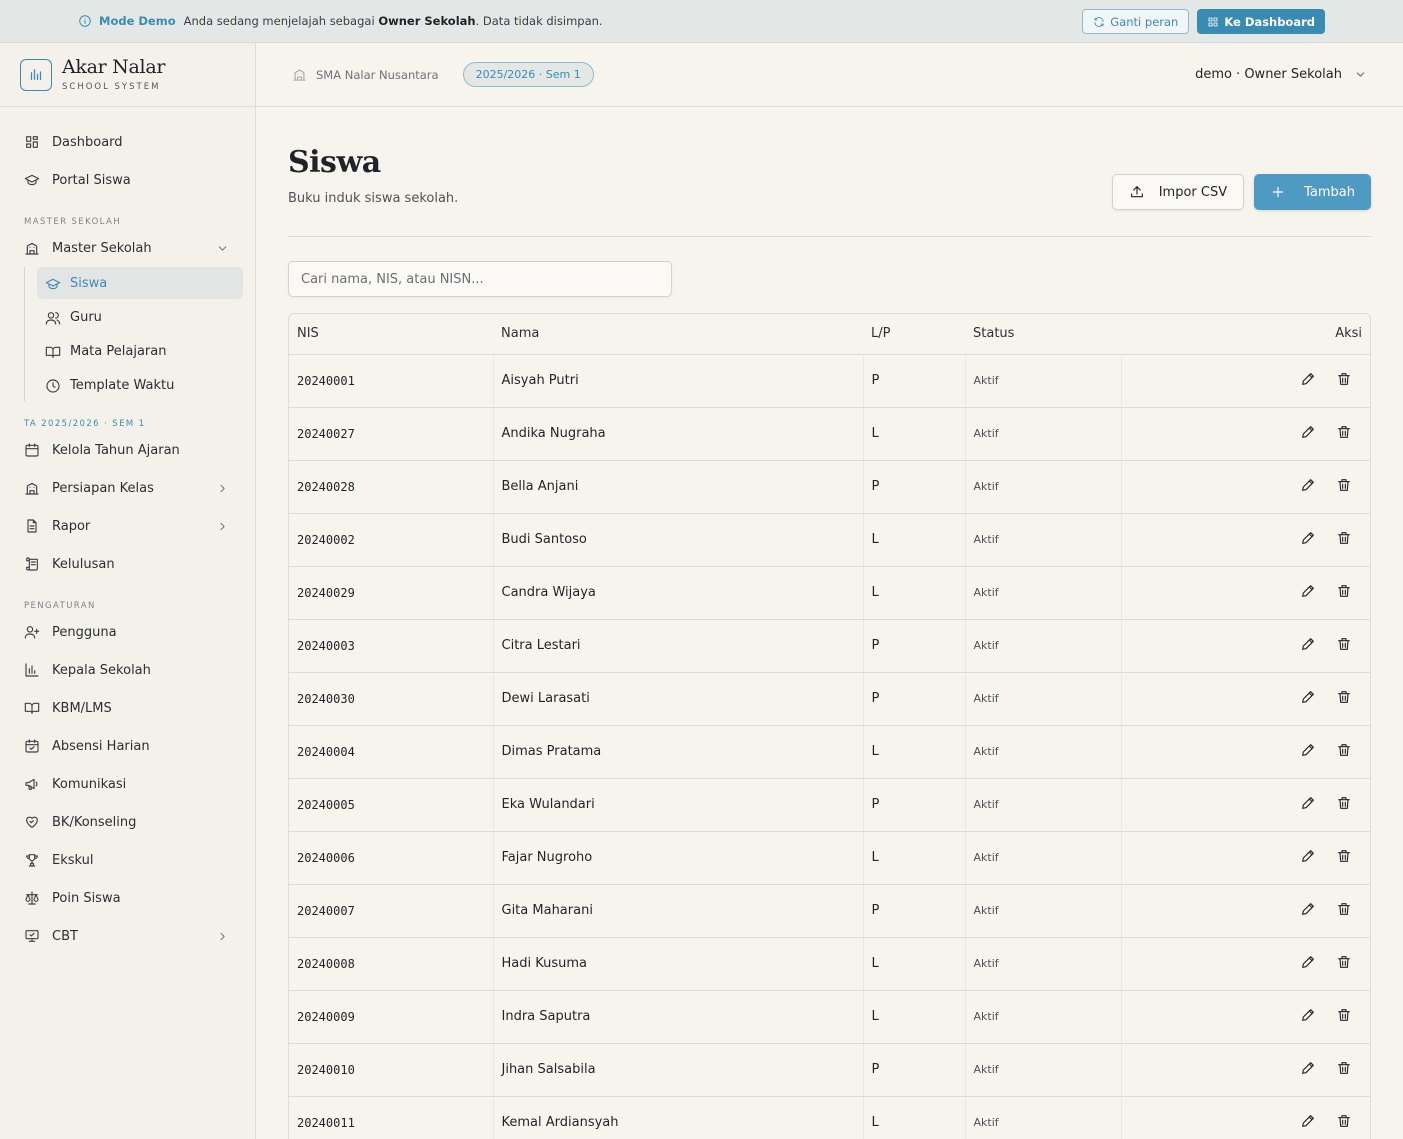 The height and width of the screenshot is (1139, 1403). I want to click on sidebar-item-mata-pelajaran: Mata Pelajaran, so click(140, 351).